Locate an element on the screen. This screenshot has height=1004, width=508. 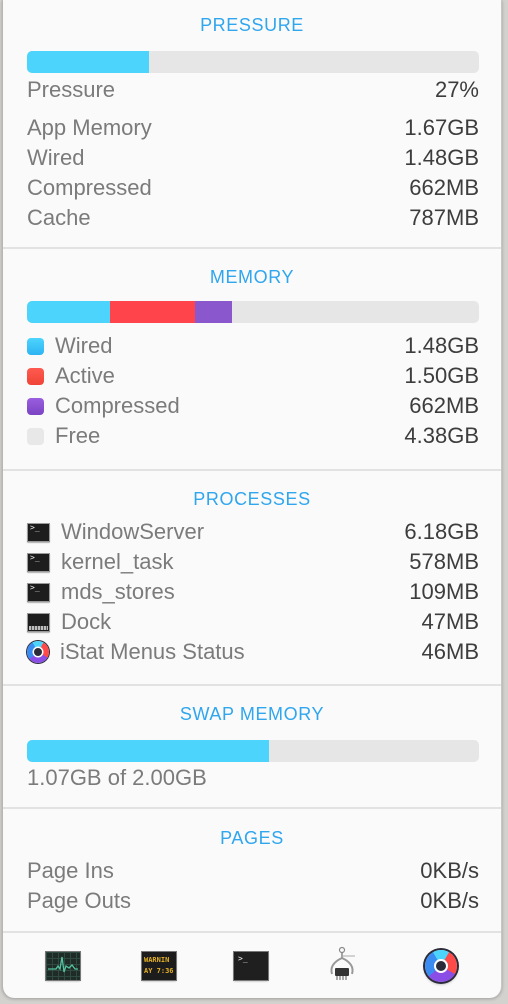
heartbeat-icon is located at coordinates (63, 964).